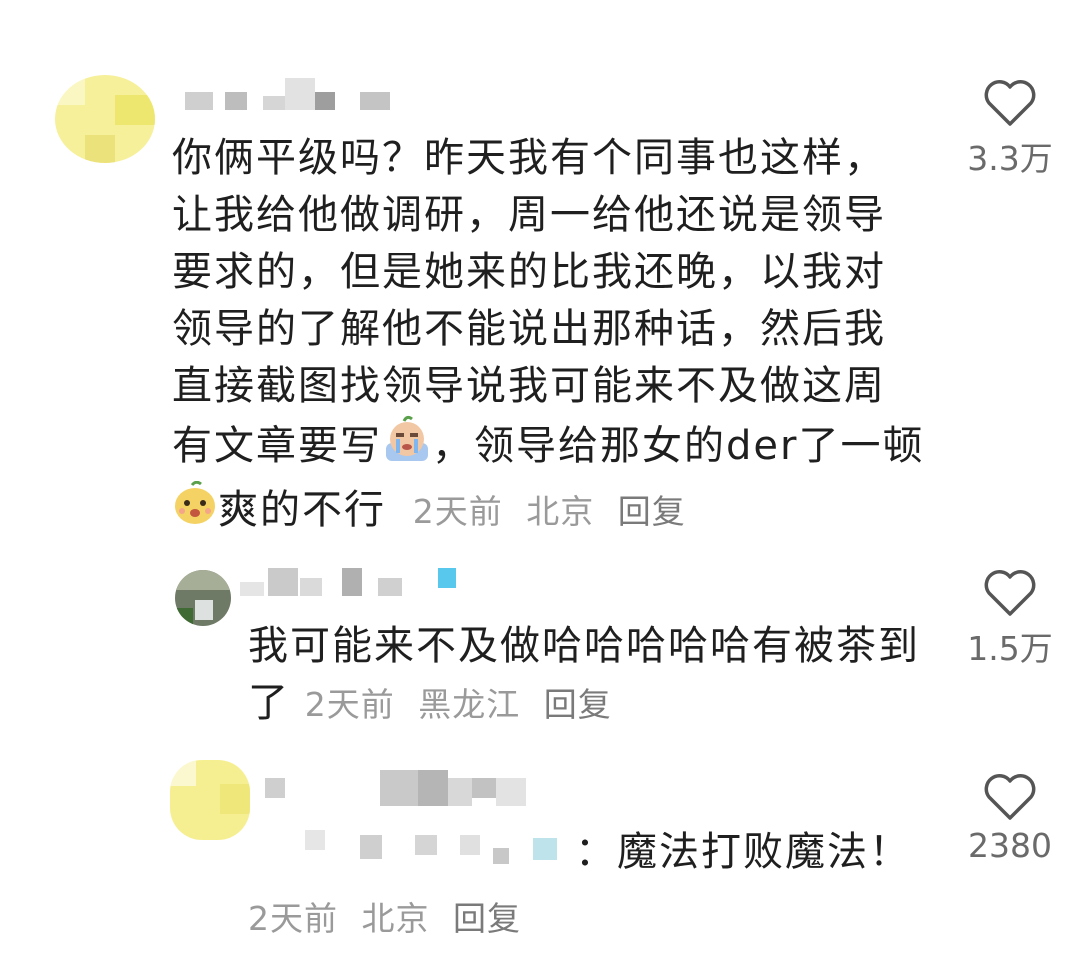 The width and height of the screenshot is (1084, 963). I want to click on like-count: 3.3万, so click(1010, 158).